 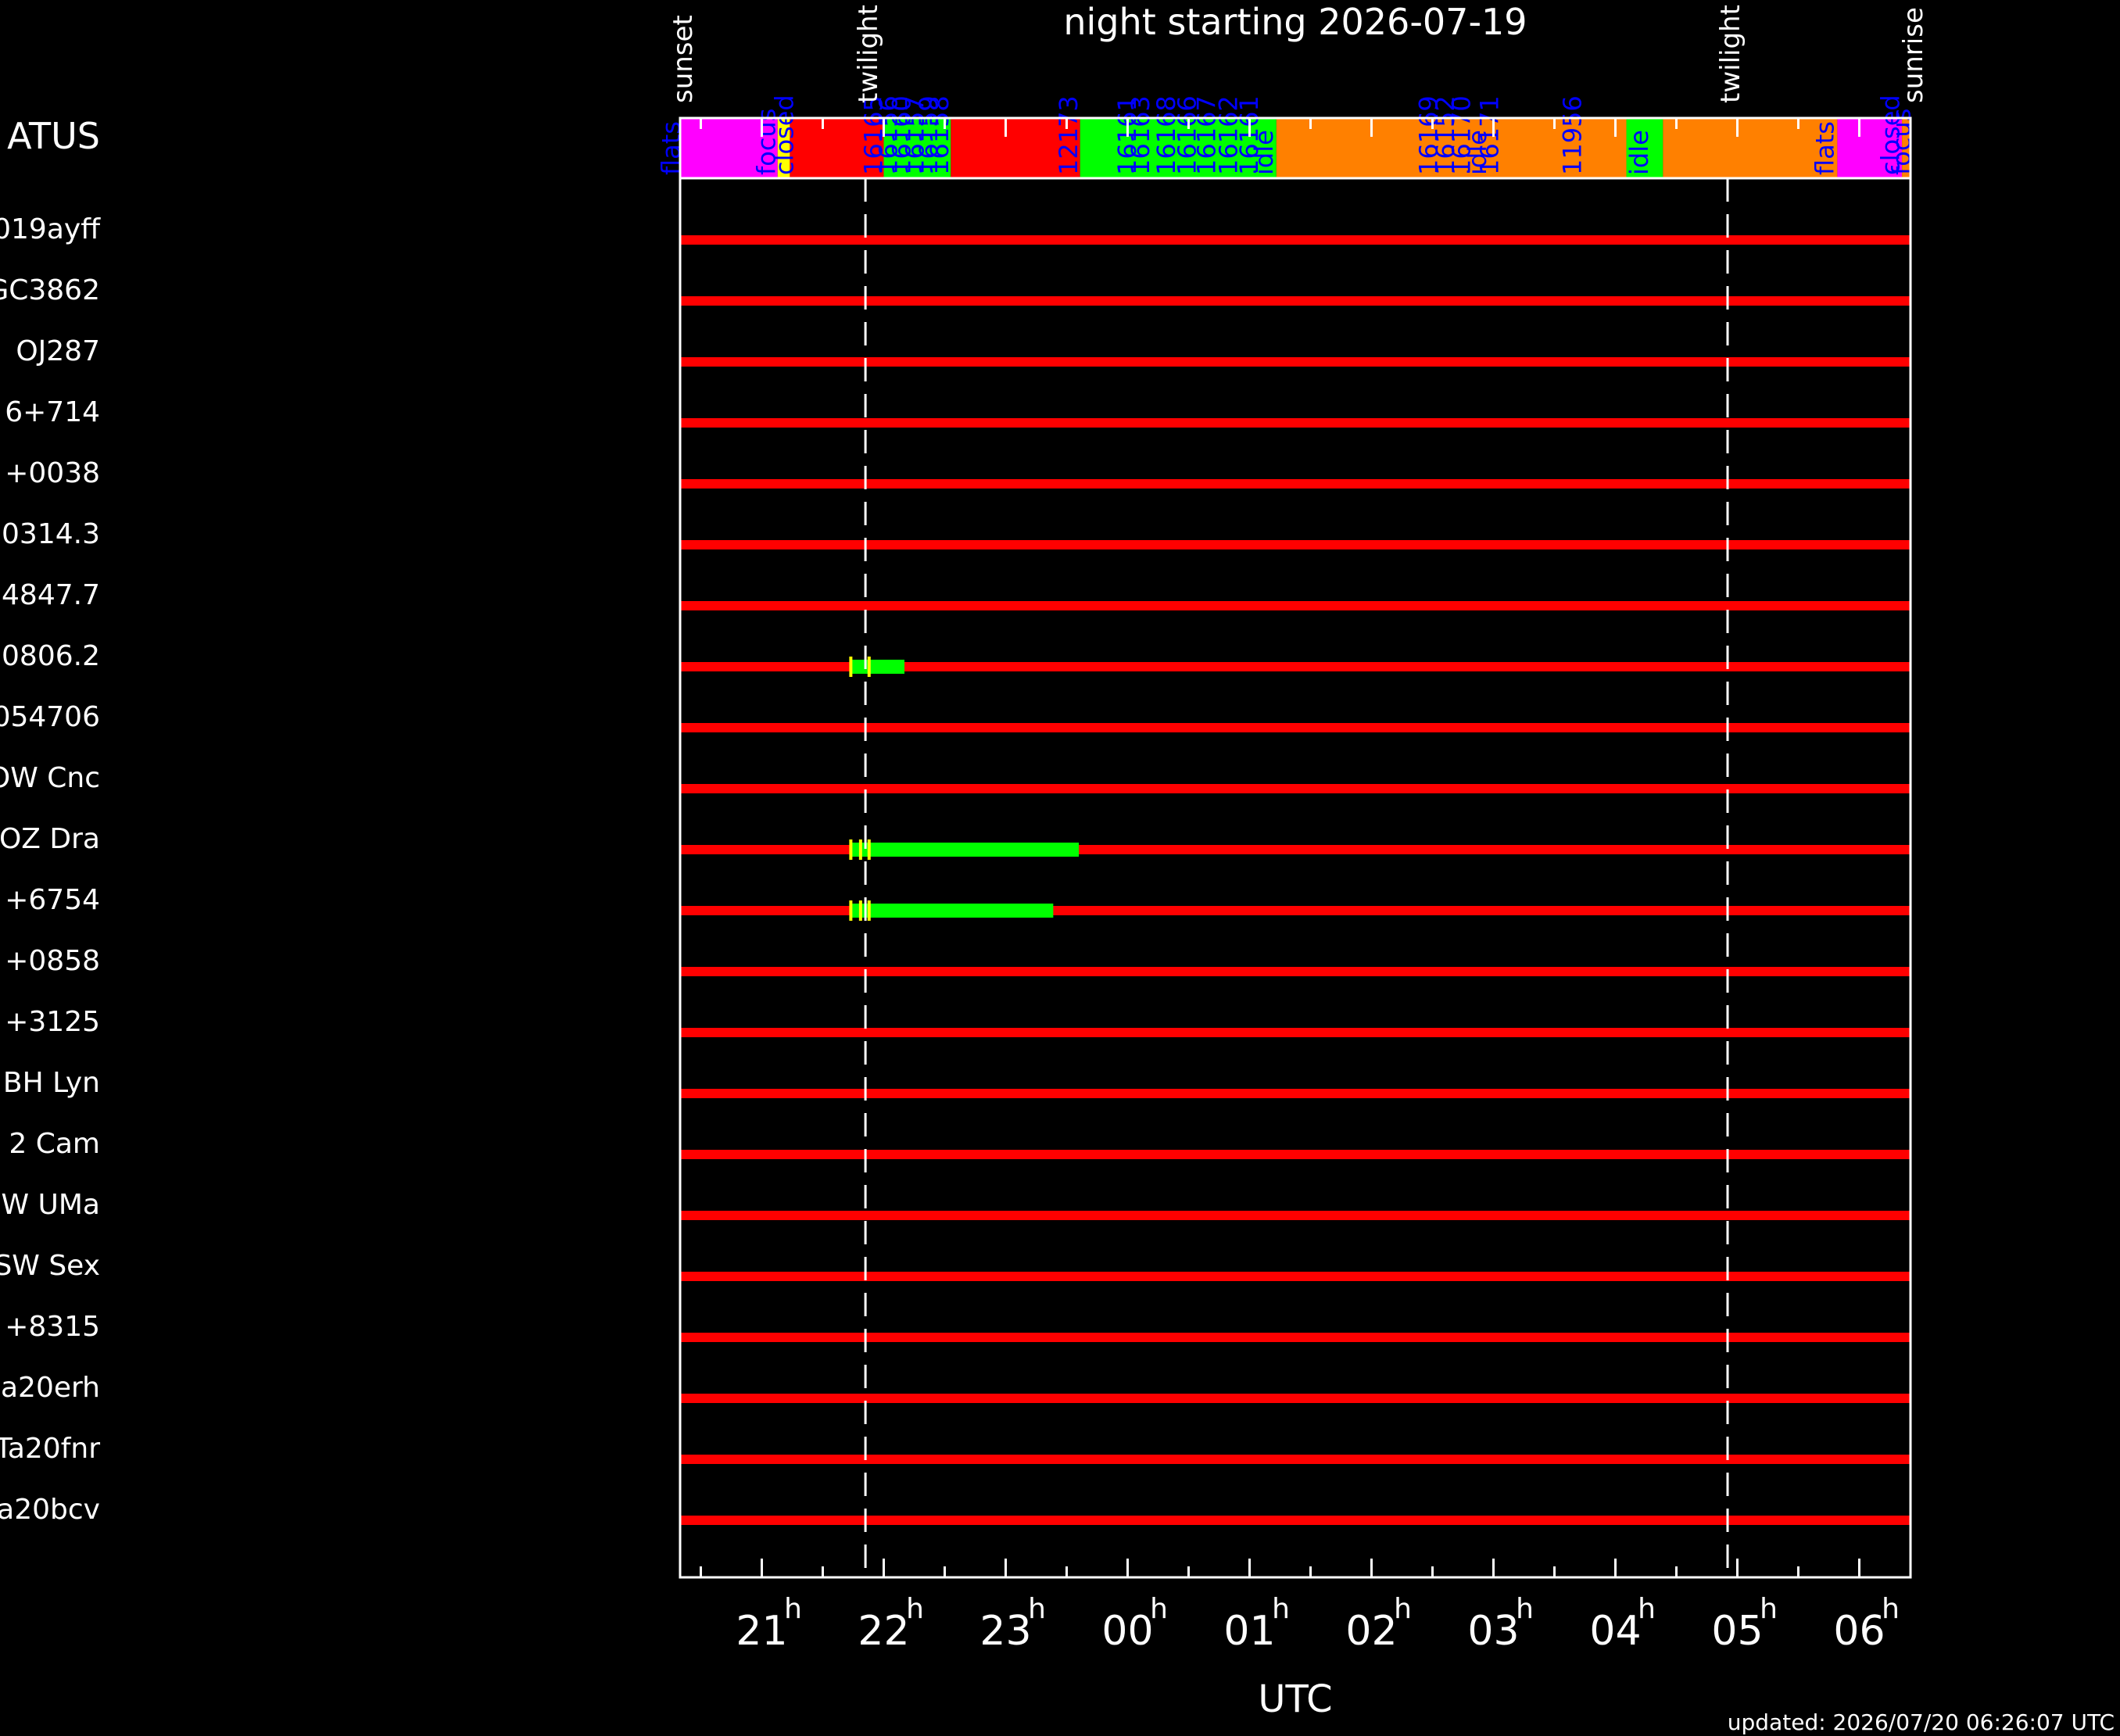 I want to click on x-tick-label: 02, so click(x=1371, y=1632).